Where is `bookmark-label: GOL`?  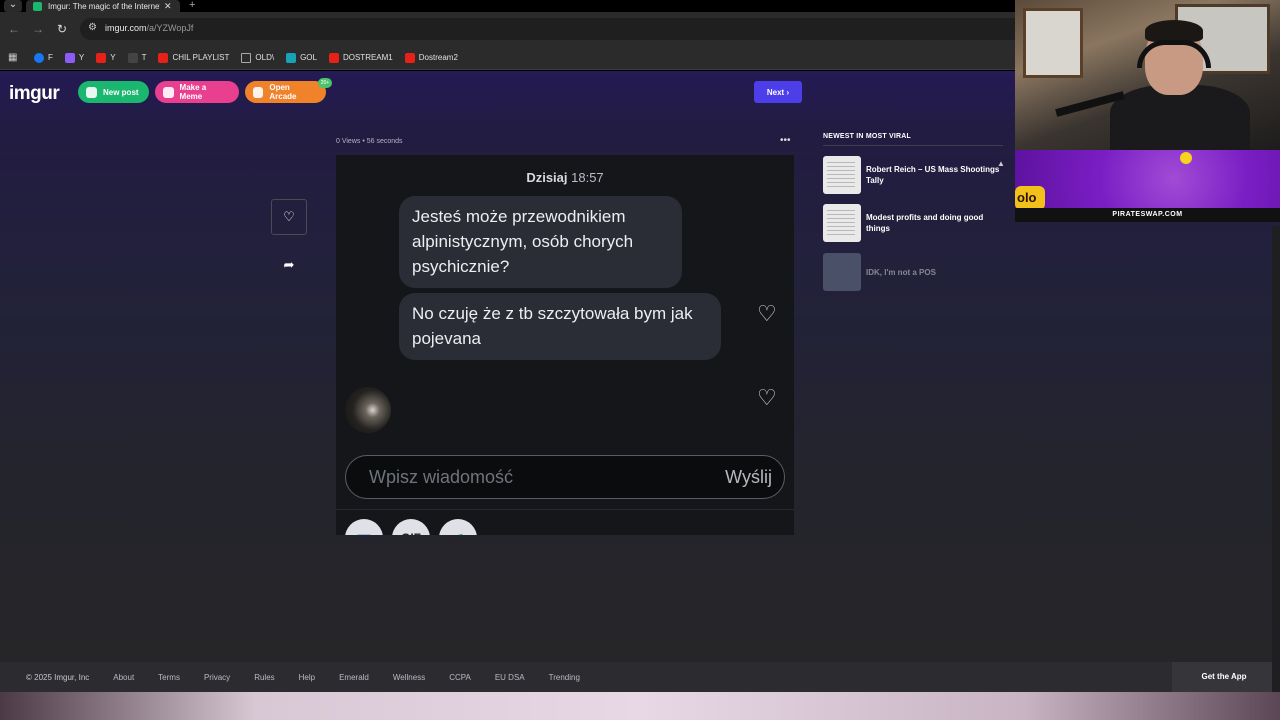
bookmark-label: GOL is located at coordinates (308, 57).